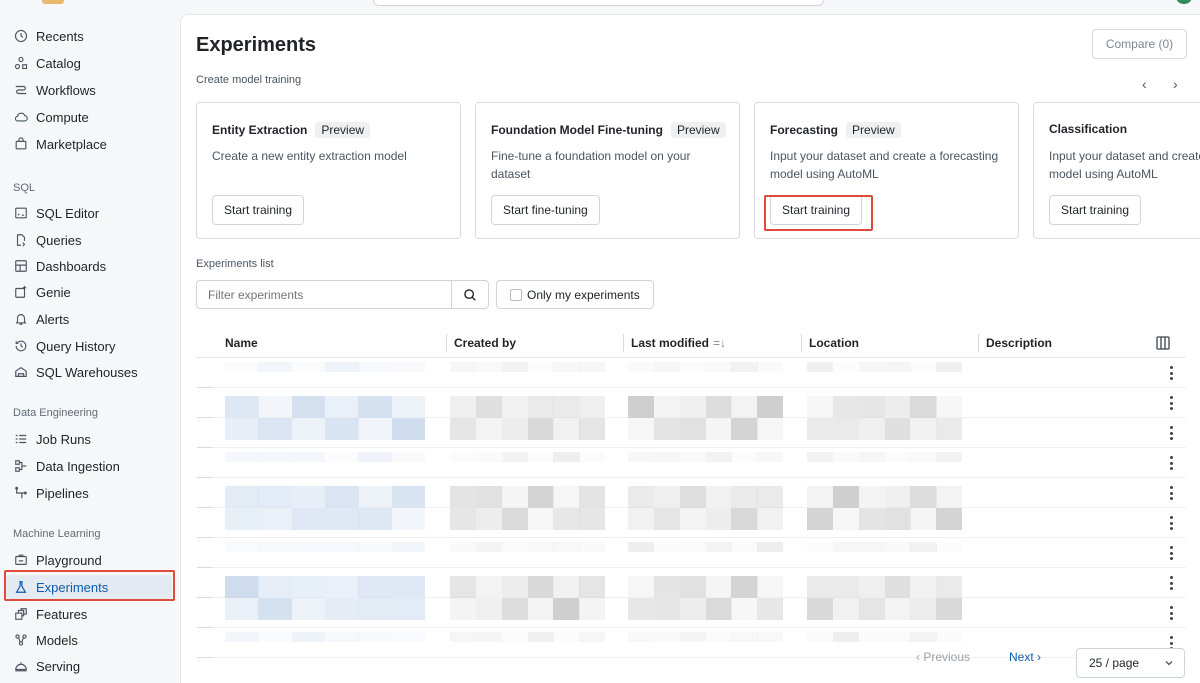  What do you see at coordinates (59, 240) in the screenshot?
I see `sidebar-item-label: Queries` at bounding box center [59, 240].